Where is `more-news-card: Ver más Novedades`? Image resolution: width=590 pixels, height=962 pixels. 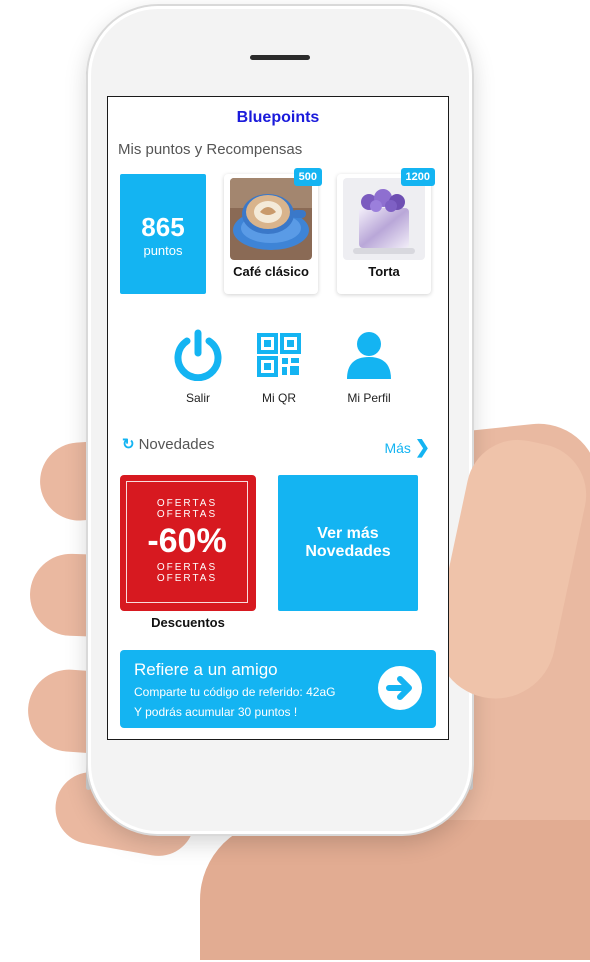
more-news-card: Ver más Novedades is located at coordinates (348, 543).